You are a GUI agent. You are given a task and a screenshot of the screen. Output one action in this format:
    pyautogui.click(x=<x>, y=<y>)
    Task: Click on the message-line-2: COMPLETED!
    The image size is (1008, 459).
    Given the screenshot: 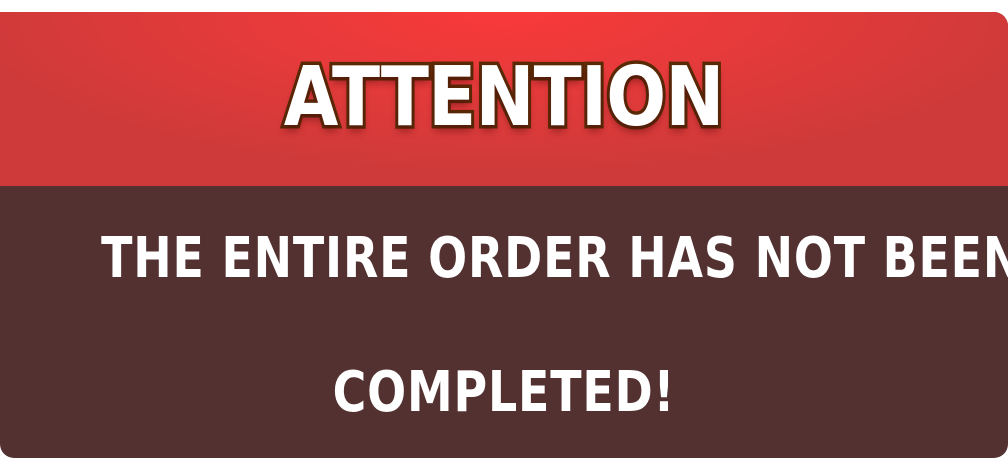 What is the action you would take?
    pyautogui.click(x=504, y=392)
    